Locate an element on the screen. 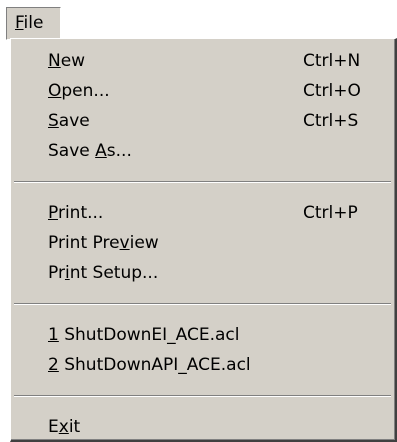 The width and height of the screenshot is (397, 442). menu-item-save-shortcut: Ctrl+S is located at coordinates (331, 121).